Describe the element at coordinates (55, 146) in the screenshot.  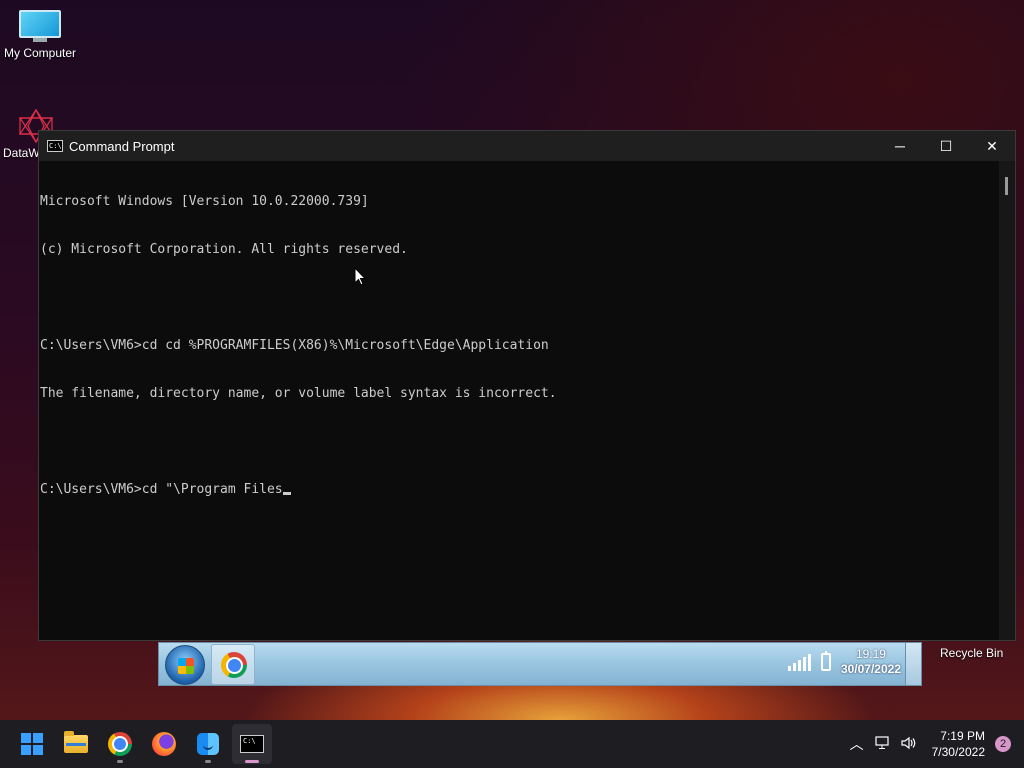
I see `cmd-app-icon: C:\` at that location.